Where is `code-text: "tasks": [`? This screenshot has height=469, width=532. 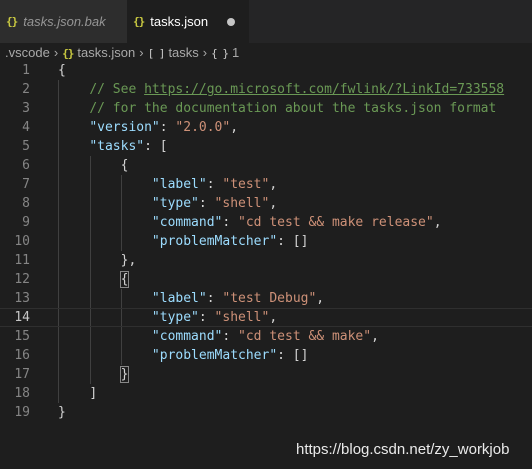 code-text: "tasks": [ is located at coordinates (128, 146).